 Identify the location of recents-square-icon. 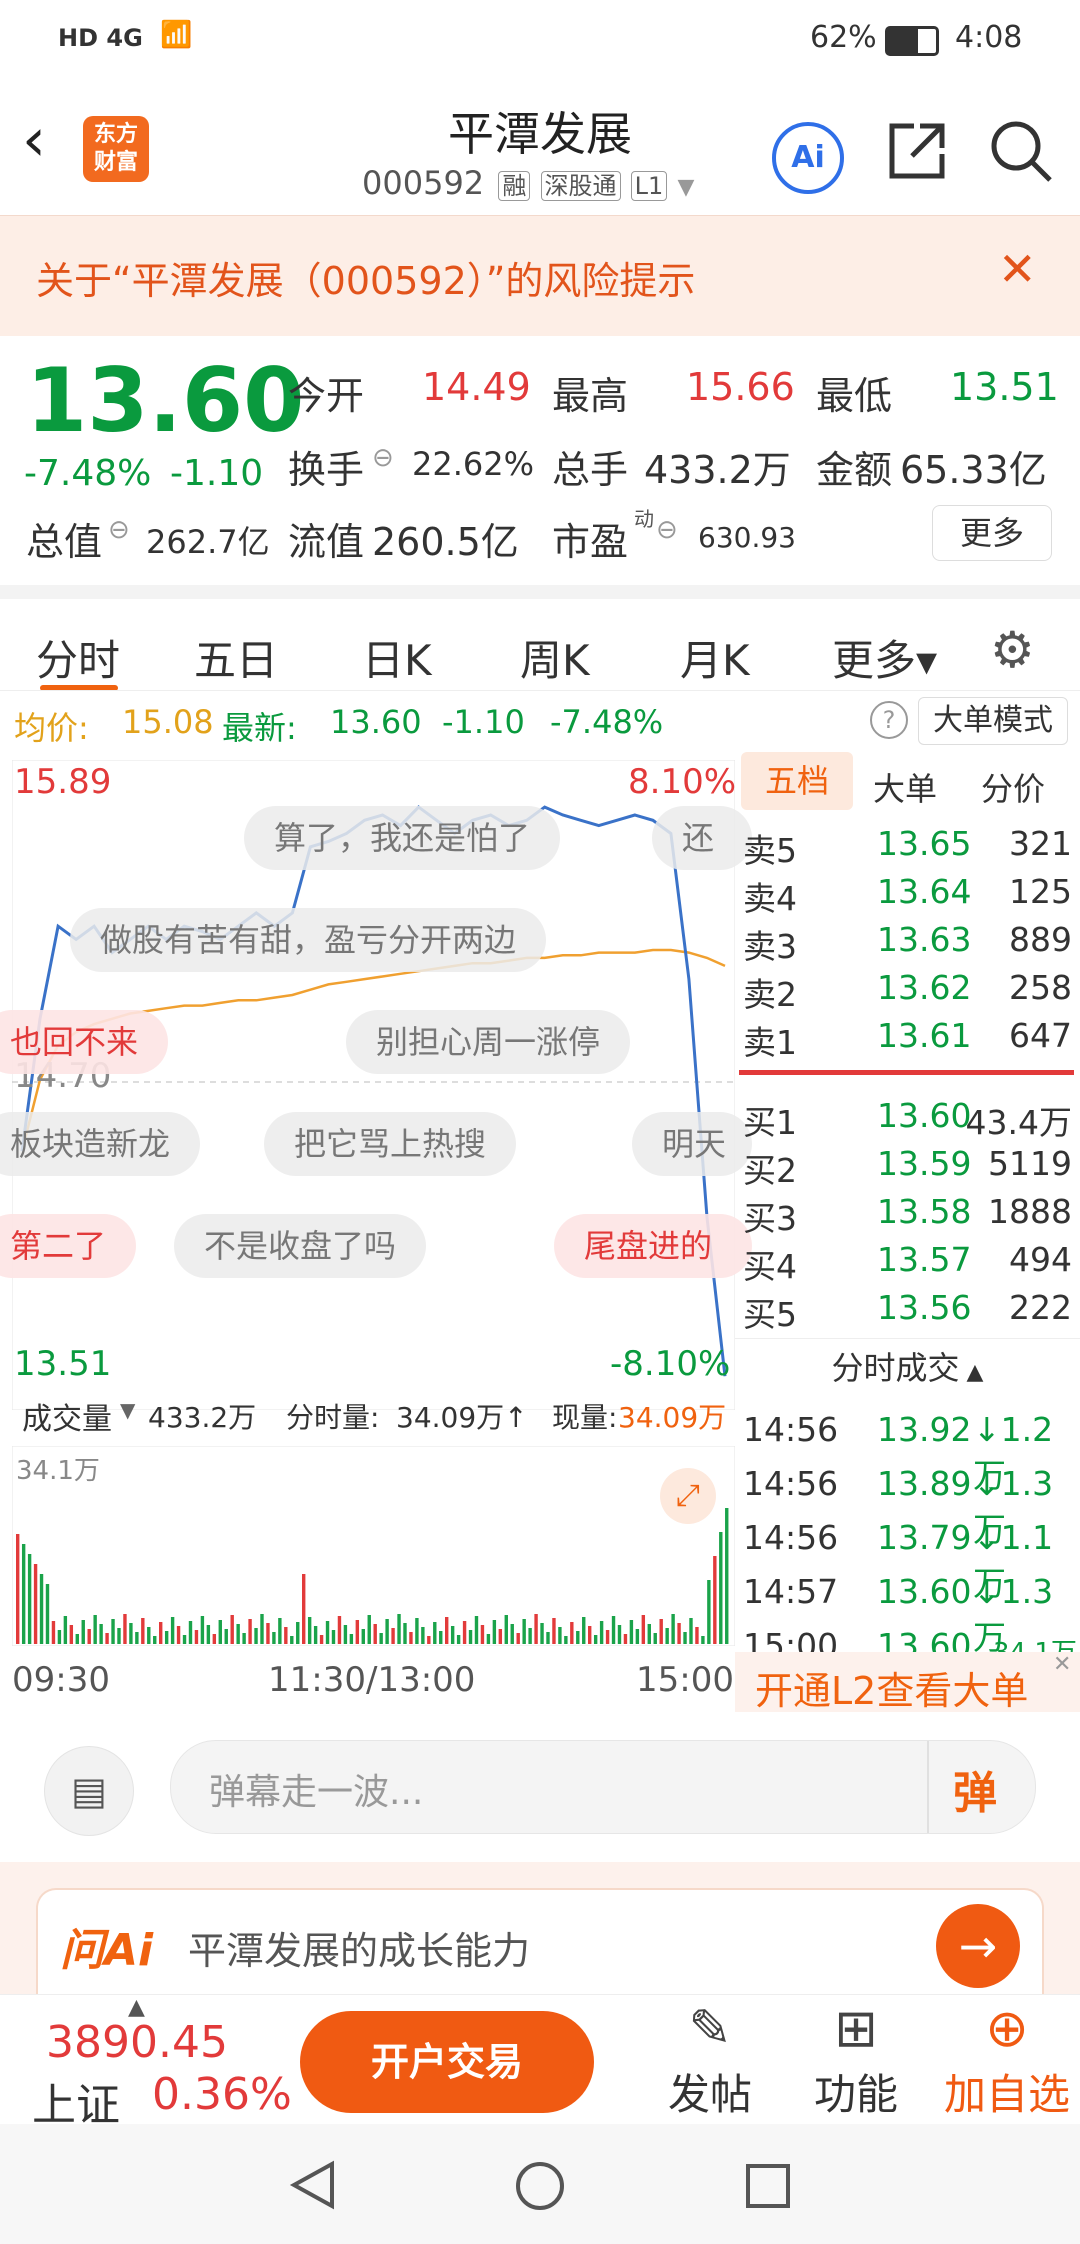
(768, 2186).